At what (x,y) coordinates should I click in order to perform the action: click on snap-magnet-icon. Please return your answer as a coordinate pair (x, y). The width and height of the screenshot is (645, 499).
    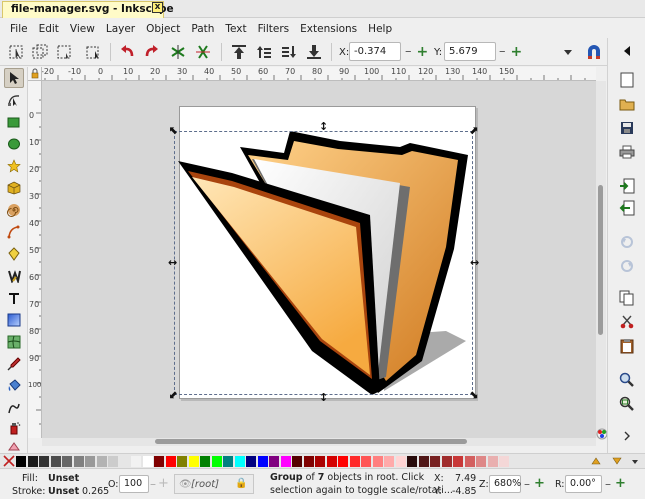
    Looking at the image, I should click on (594, 52).